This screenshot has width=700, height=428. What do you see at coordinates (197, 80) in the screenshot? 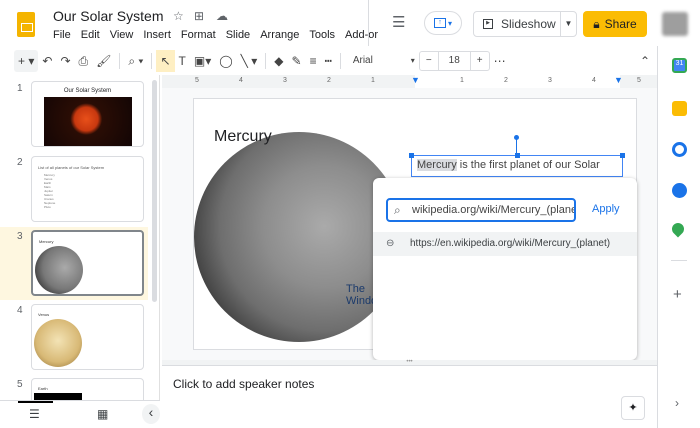
I see `ruler-tick: 5` at bounding box center [197, 80].